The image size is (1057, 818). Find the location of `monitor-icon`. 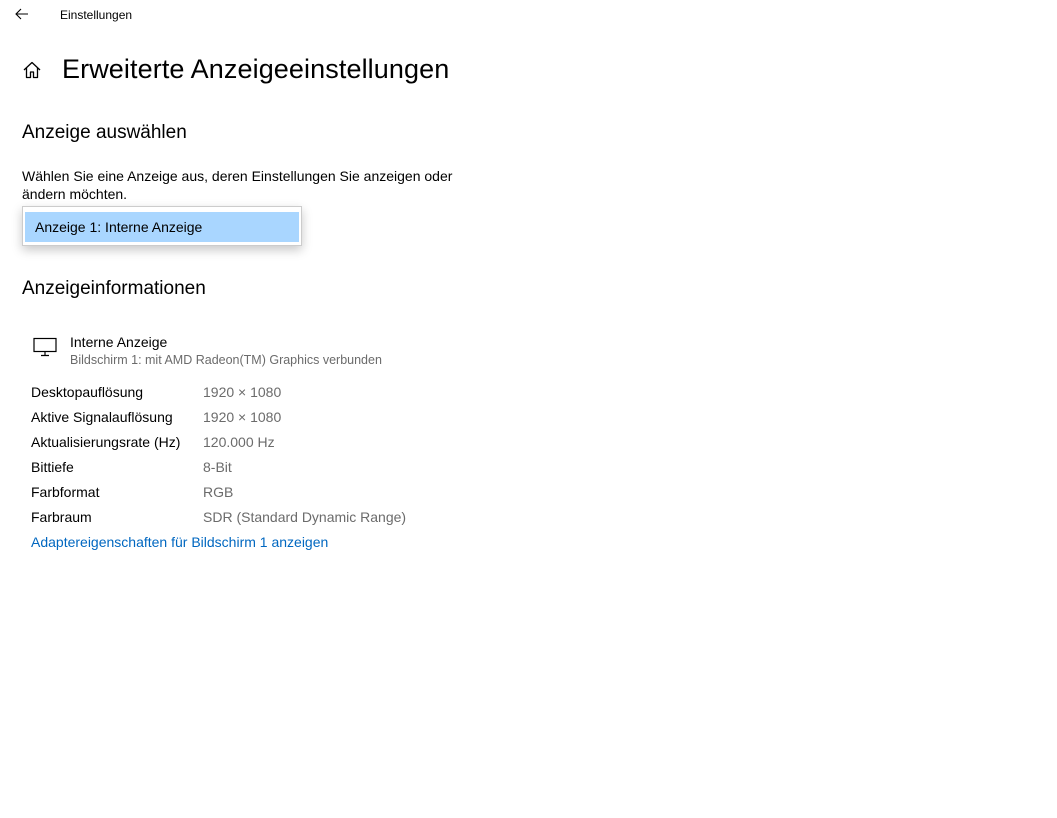

monitor-icon is located at coordinates (45, 347).